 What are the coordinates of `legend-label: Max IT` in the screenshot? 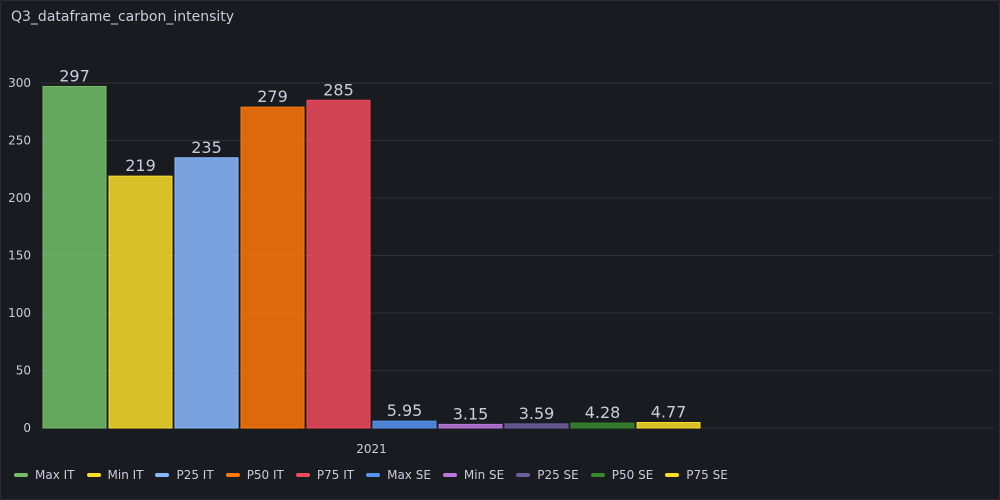 It's located at (55, 475).